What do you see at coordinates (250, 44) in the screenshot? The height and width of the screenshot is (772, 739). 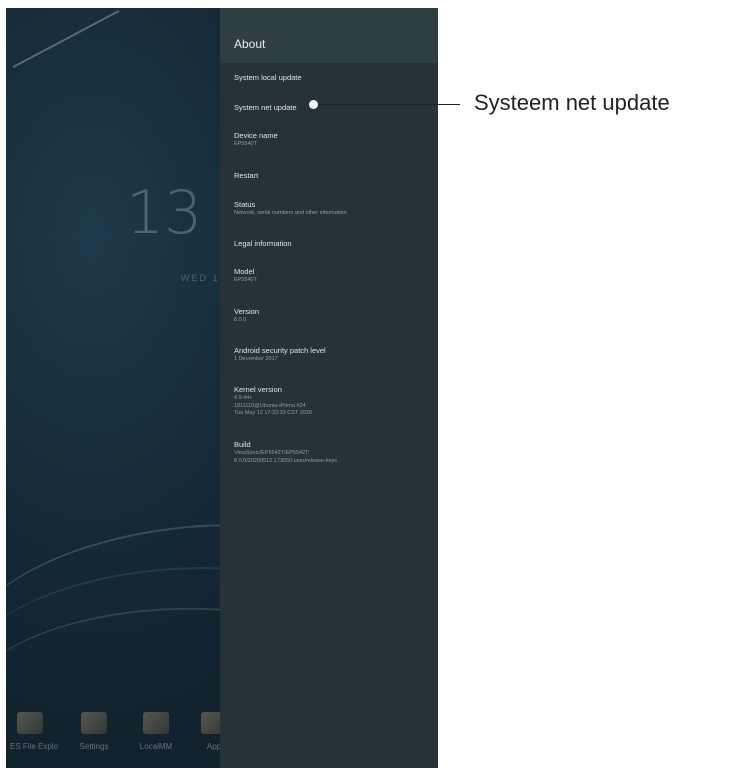 I see `page-title: About` at bounding box center [250, 44].